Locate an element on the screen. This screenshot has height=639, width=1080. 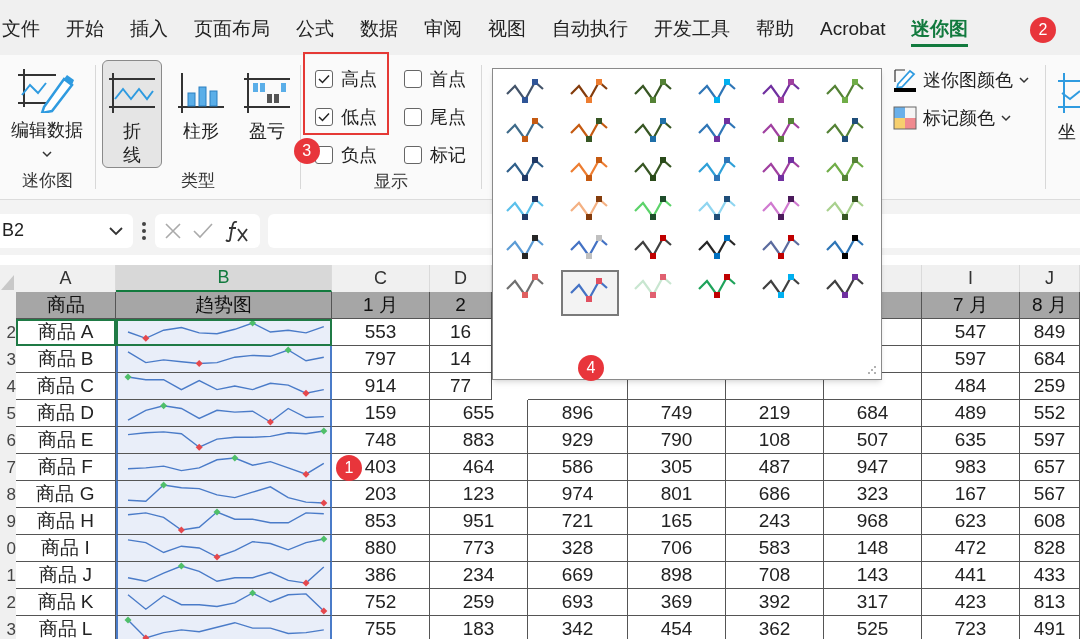
more-icon is located at coordinates (144, 230).